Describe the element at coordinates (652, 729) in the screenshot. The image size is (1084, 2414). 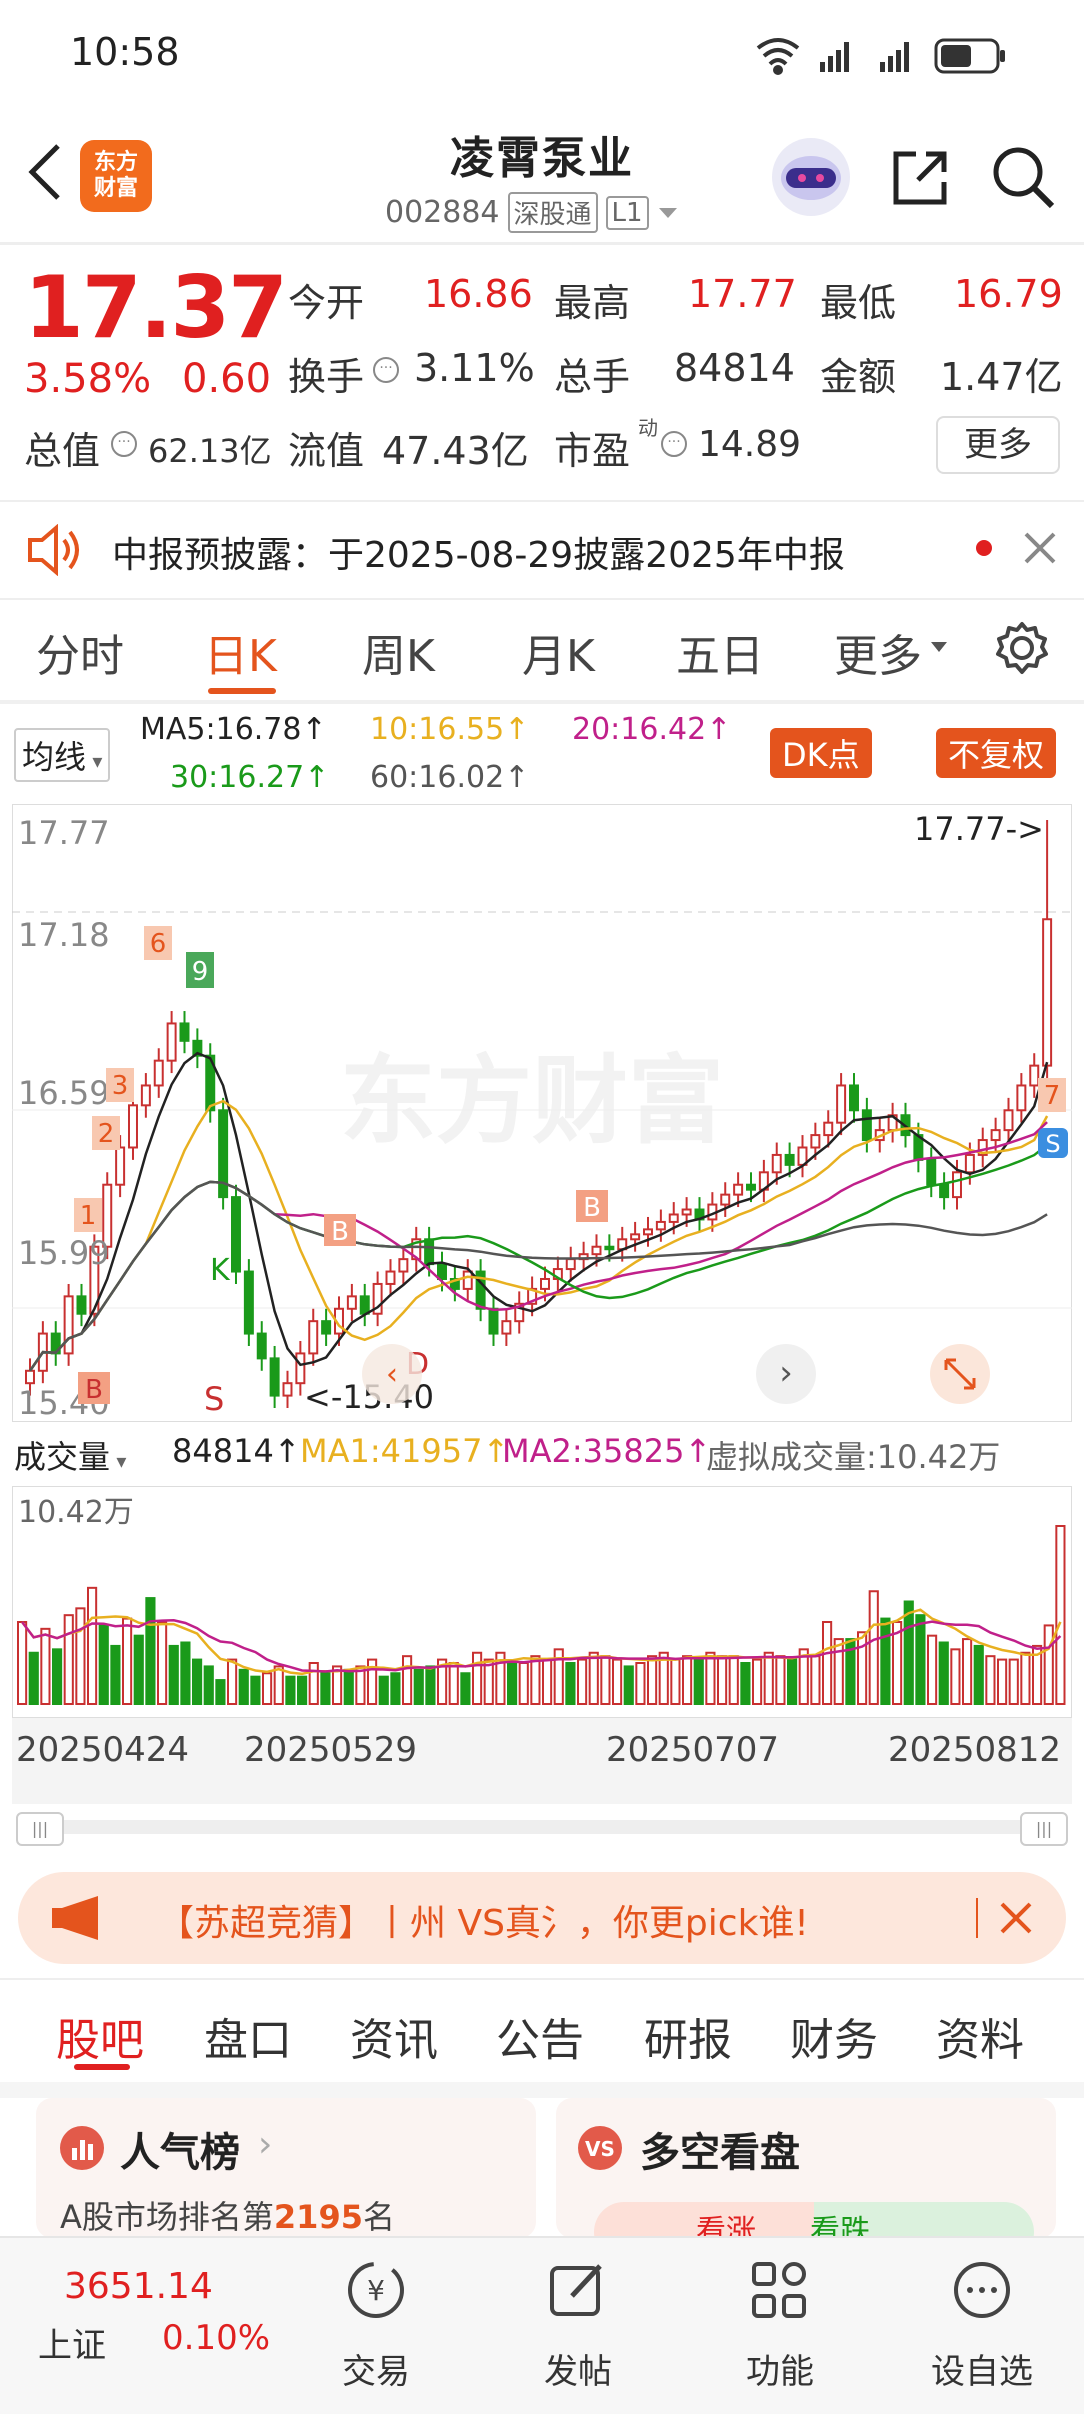
I see `ma20-label: 20:16.42↑` at that location.